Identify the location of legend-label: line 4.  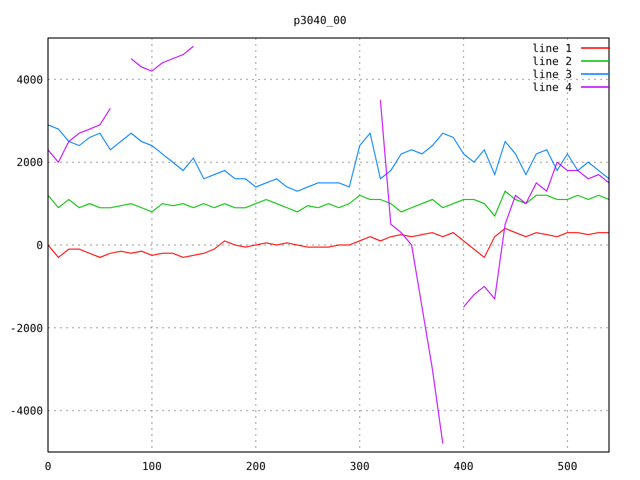
(552, 87).